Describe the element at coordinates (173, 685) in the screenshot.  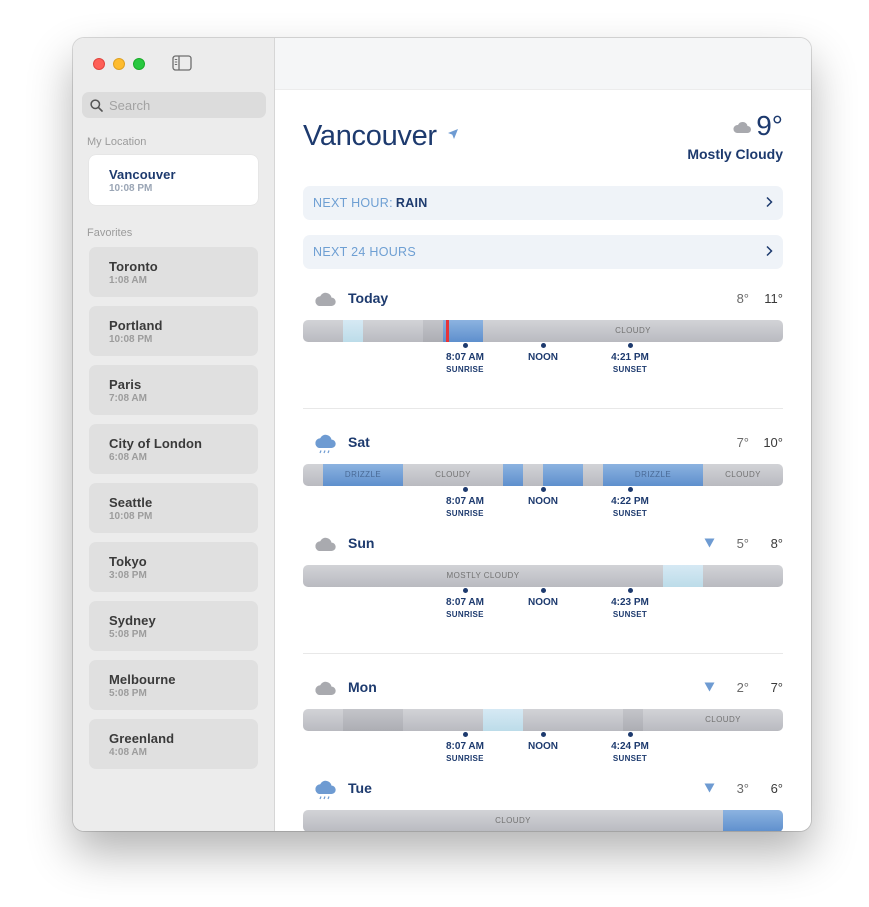
I see `location-card-melbourne: Melbourne 5:08 PM` at that location.